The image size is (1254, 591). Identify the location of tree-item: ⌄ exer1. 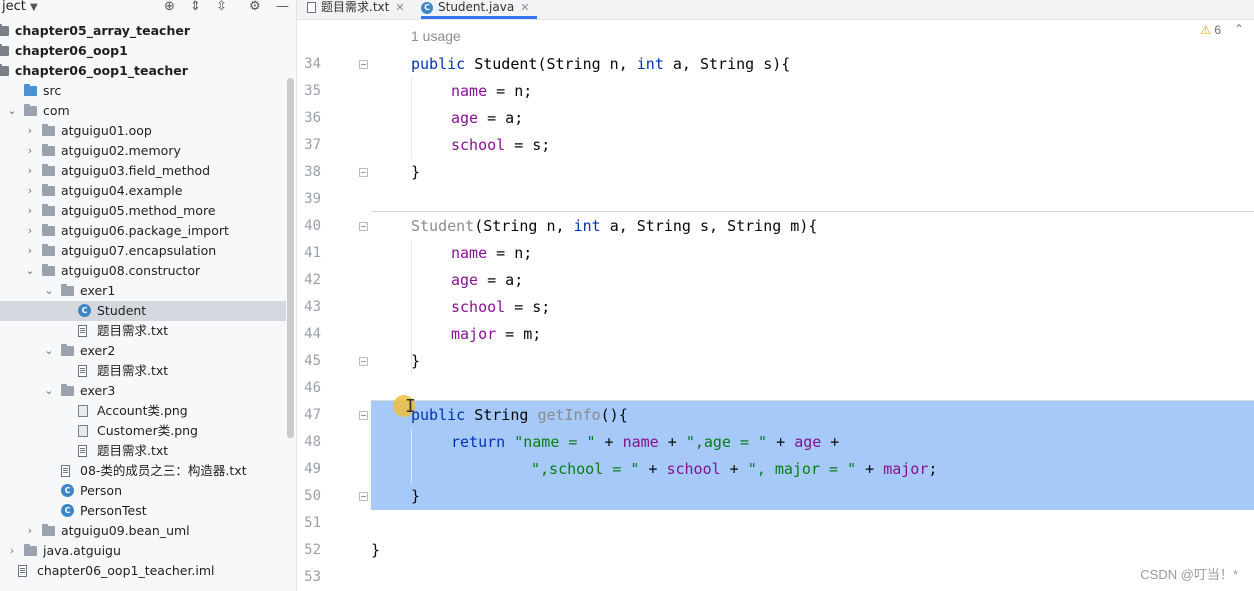
(143, 291).